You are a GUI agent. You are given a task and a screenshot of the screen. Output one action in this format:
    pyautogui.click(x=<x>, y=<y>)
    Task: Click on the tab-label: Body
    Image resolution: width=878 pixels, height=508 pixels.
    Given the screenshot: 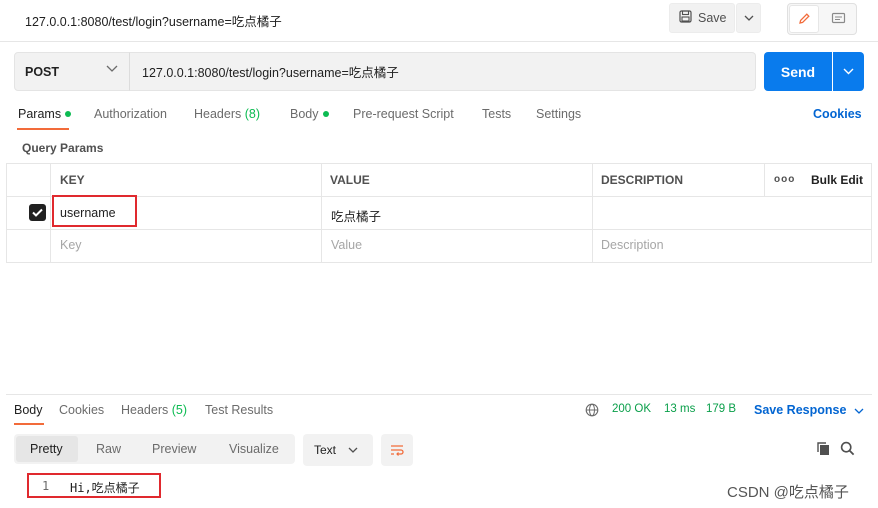 What is the action you would take?
    pyautogui.click(x=304, y=114)
    